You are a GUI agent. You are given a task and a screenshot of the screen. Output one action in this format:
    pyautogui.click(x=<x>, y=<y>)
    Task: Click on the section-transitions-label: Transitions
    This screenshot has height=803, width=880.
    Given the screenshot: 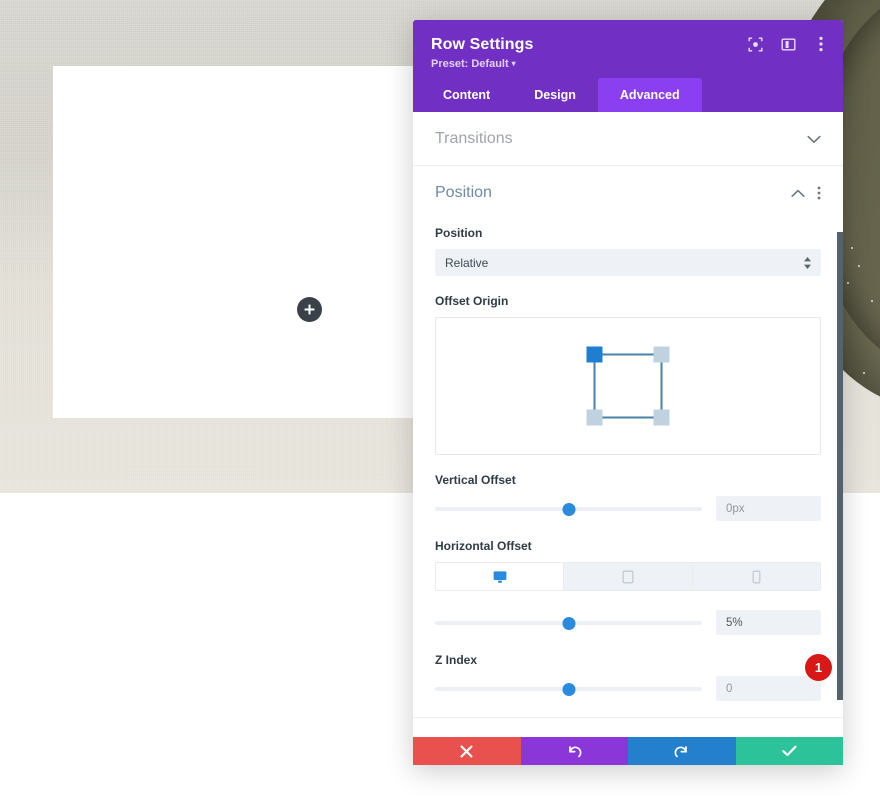 What is the action you would take?
    pyautogui.click(x=474, y=138)
    